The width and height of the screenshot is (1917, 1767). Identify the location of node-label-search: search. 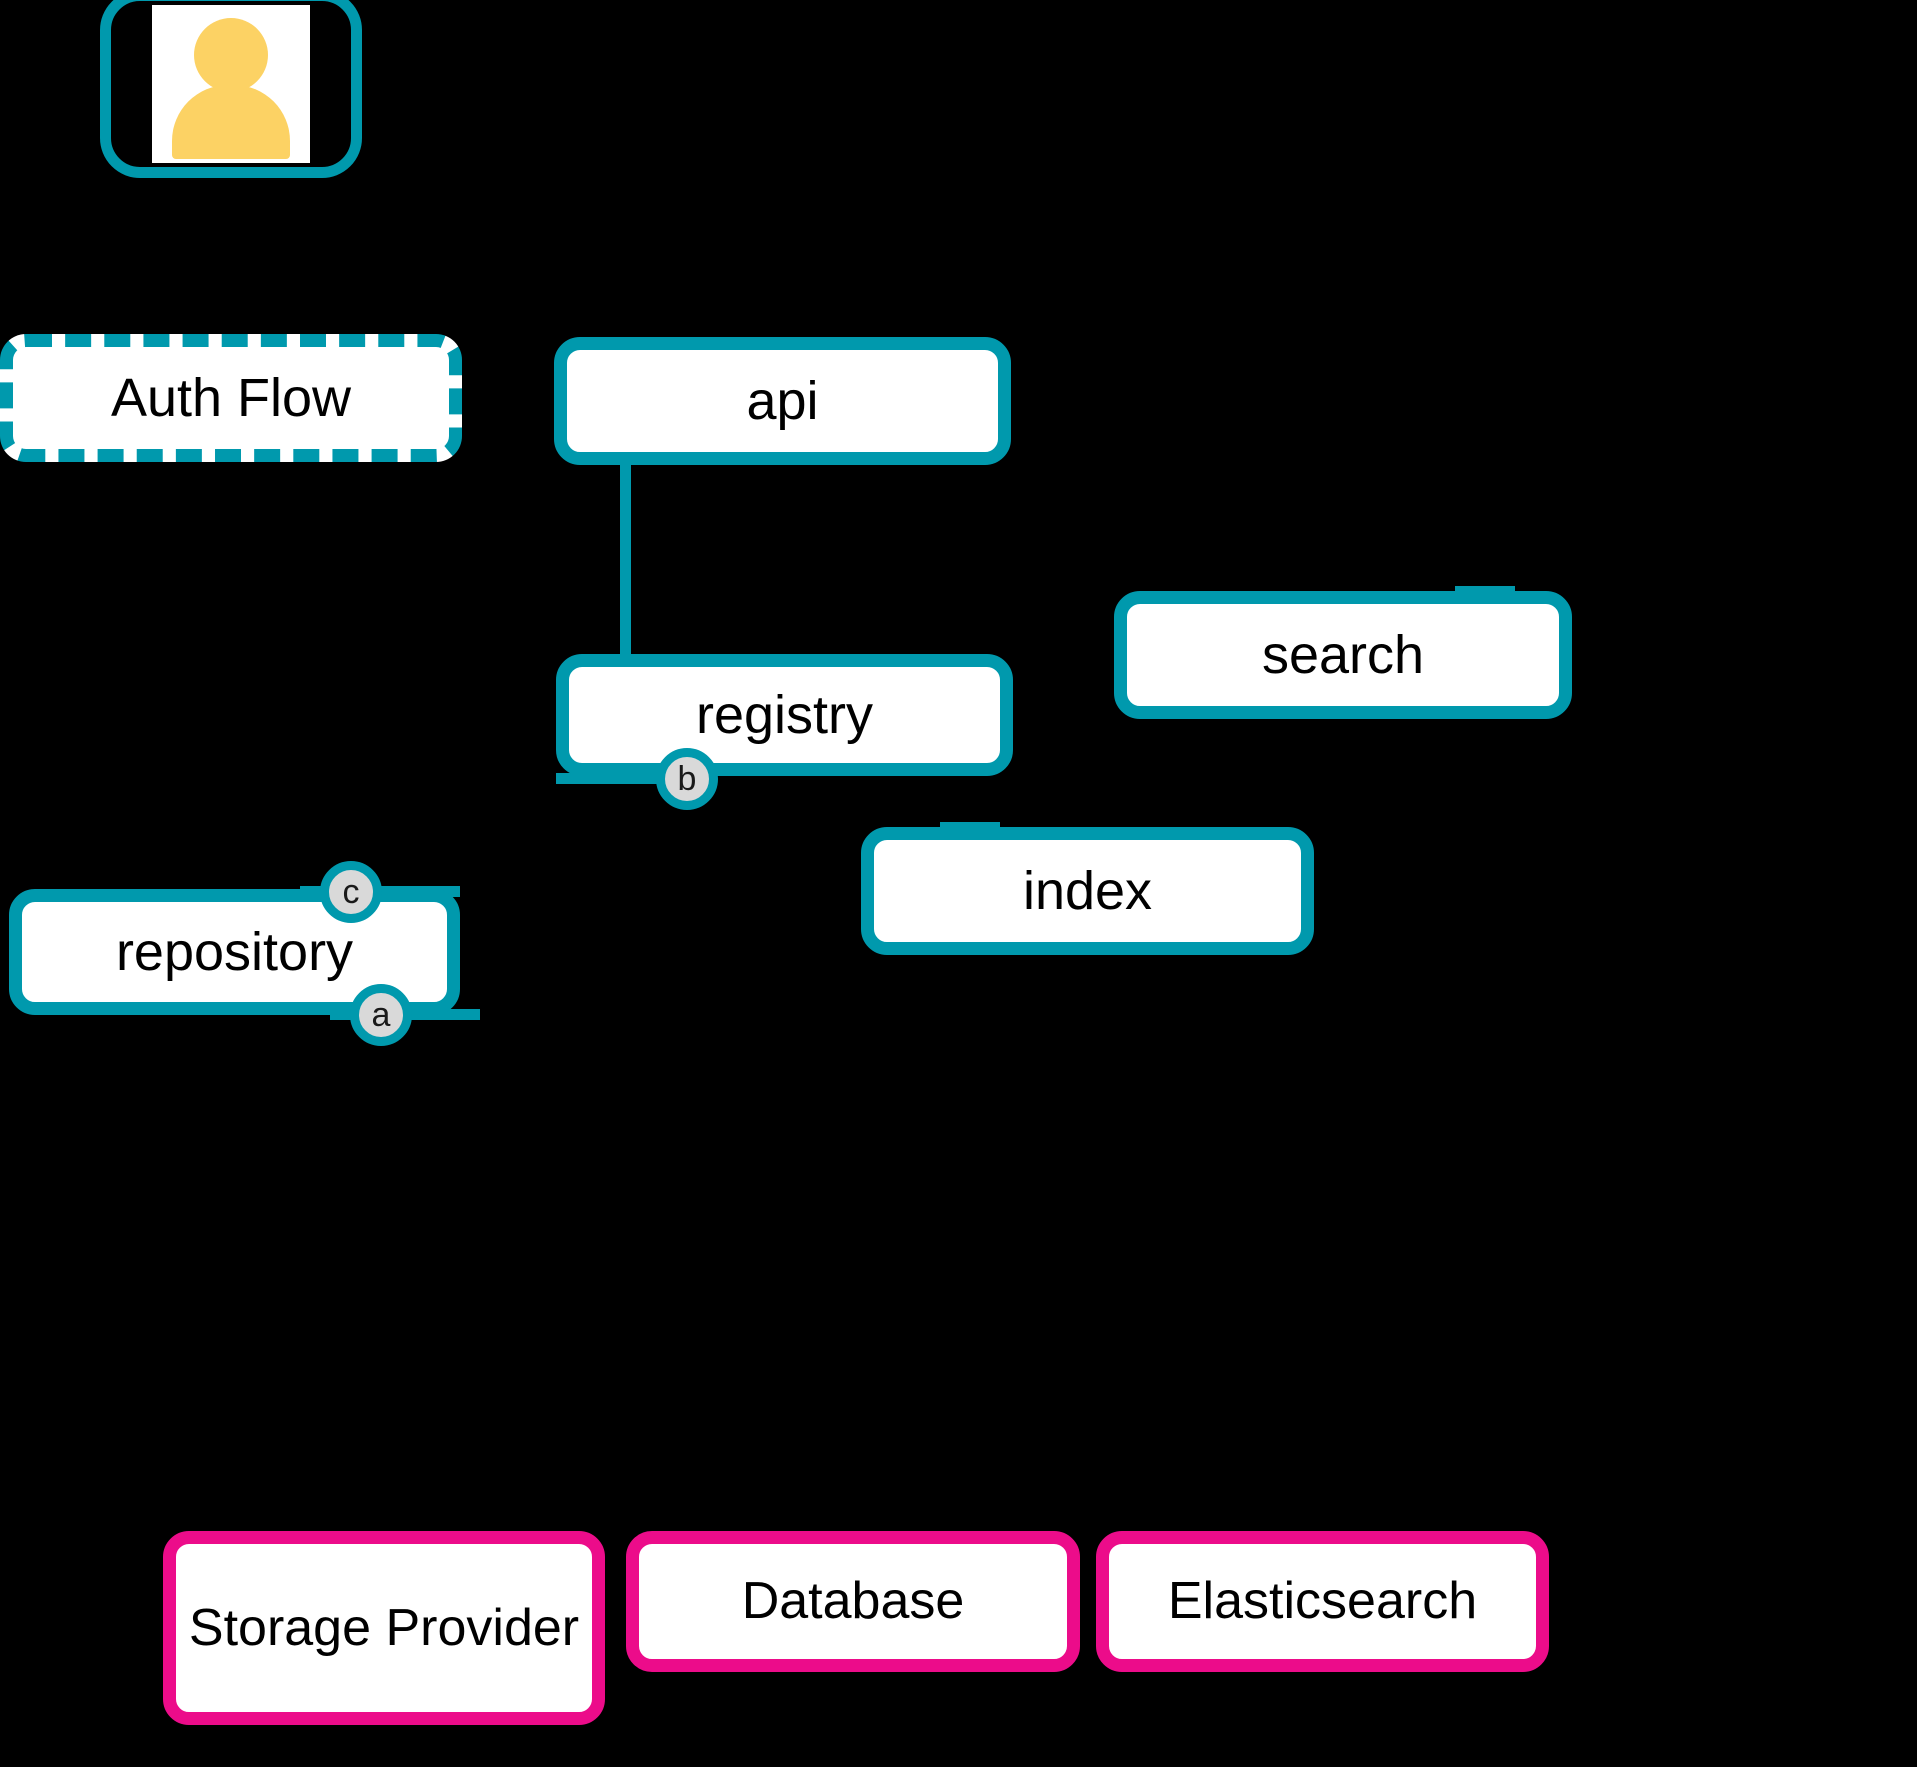
(1343, 654).